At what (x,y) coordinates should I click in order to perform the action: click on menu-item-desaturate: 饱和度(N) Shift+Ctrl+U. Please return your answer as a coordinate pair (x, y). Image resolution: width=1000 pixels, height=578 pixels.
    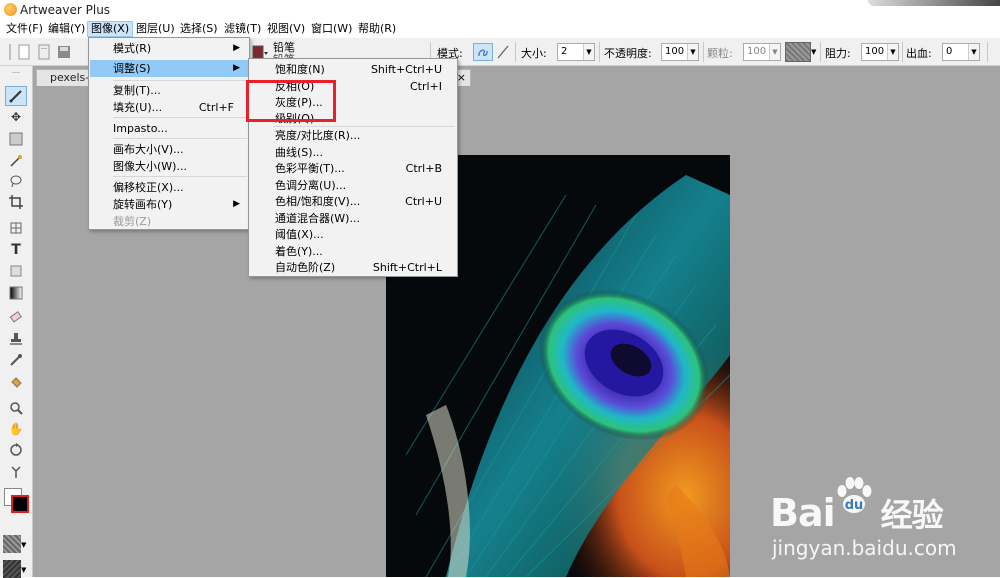
    Looking at the image, I should click on (353, 69).